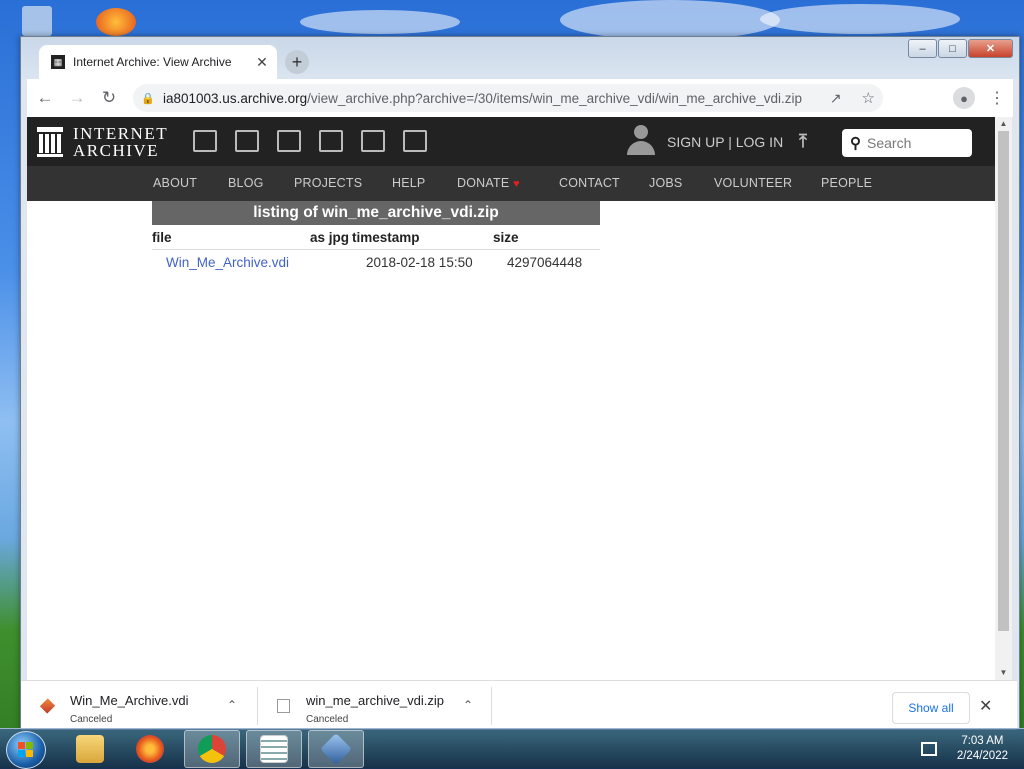 Image resolution: width=1024 pixels, height=769 pixels. I want to click on vertical-scrollbar: ▲ ▼, so click(1003, 398).